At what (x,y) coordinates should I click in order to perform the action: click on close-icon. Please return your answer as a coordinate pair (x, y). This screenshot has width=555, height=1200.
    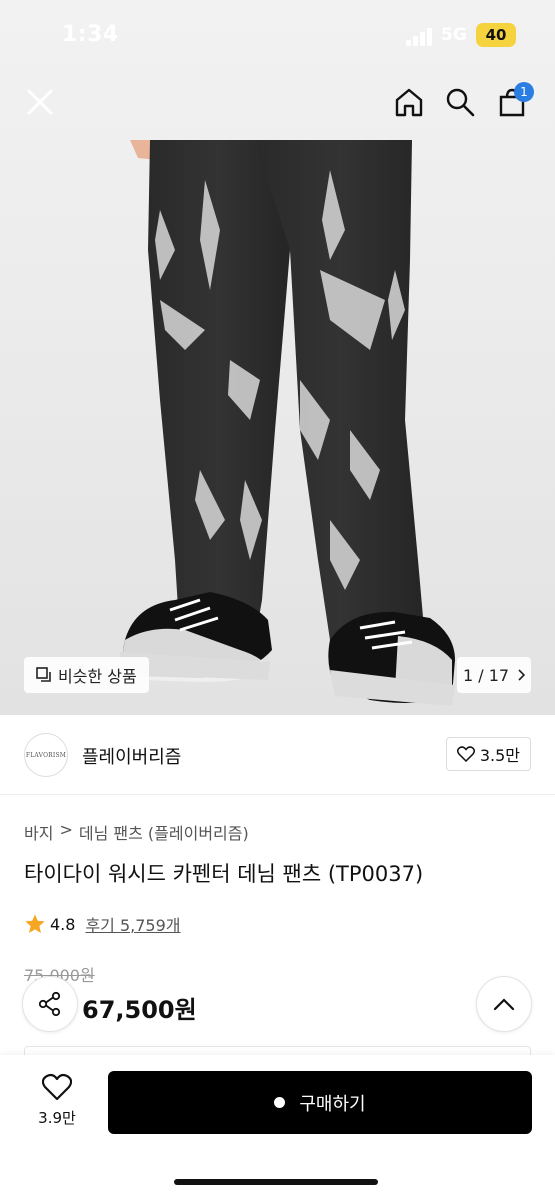
    Looking at the image, I should click on (40, 102).